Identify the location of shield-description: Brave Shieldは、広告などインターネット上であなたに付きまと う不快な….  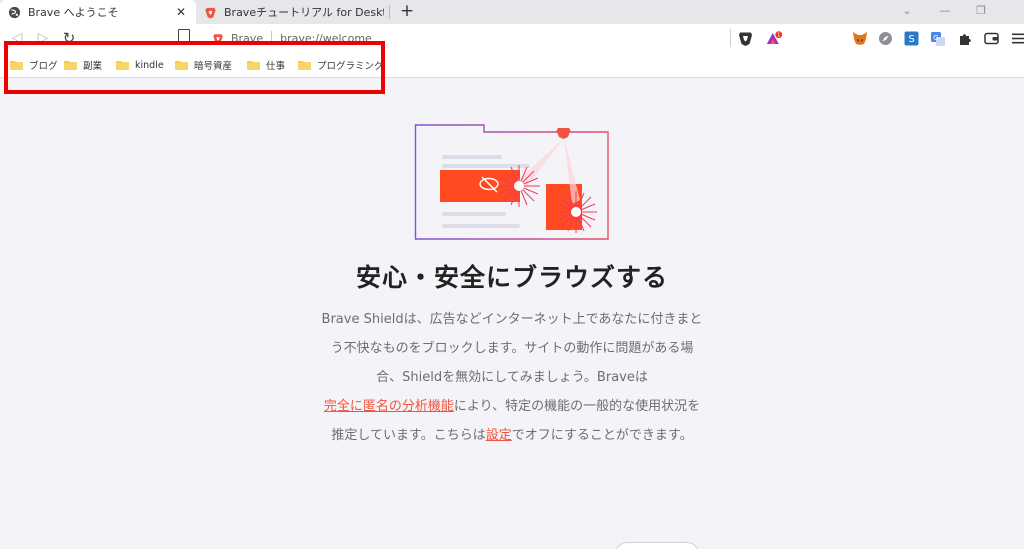
(512, 377).